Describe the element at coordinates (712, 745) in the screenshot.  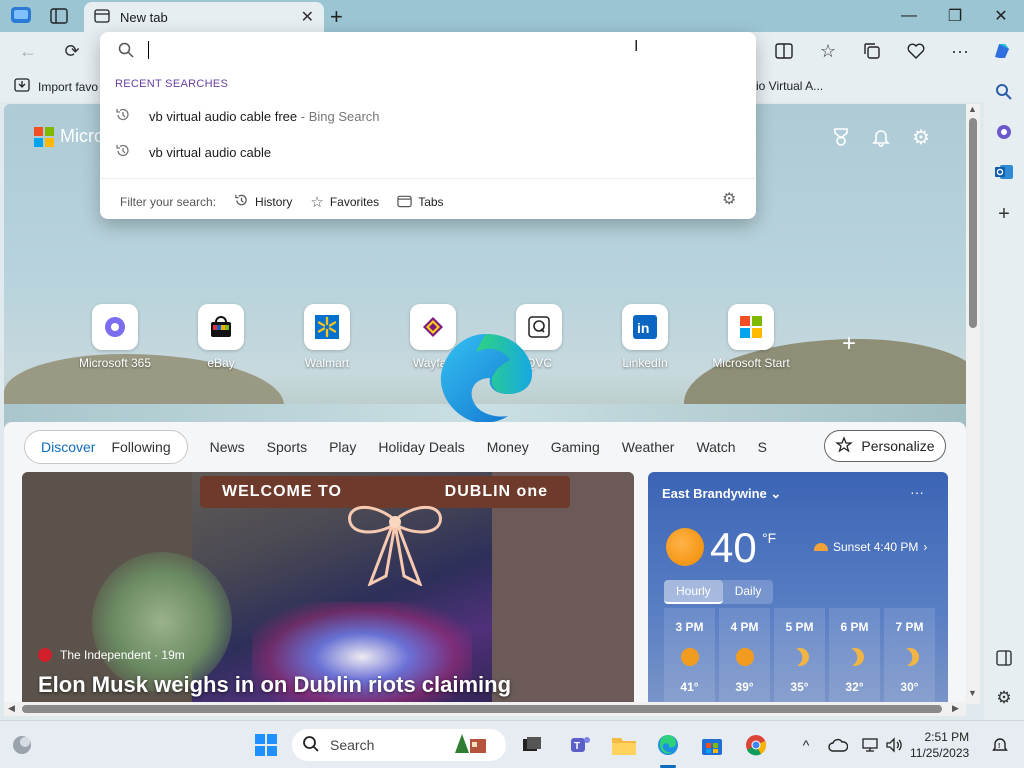
I see `microsoft-store-icon` at that location.